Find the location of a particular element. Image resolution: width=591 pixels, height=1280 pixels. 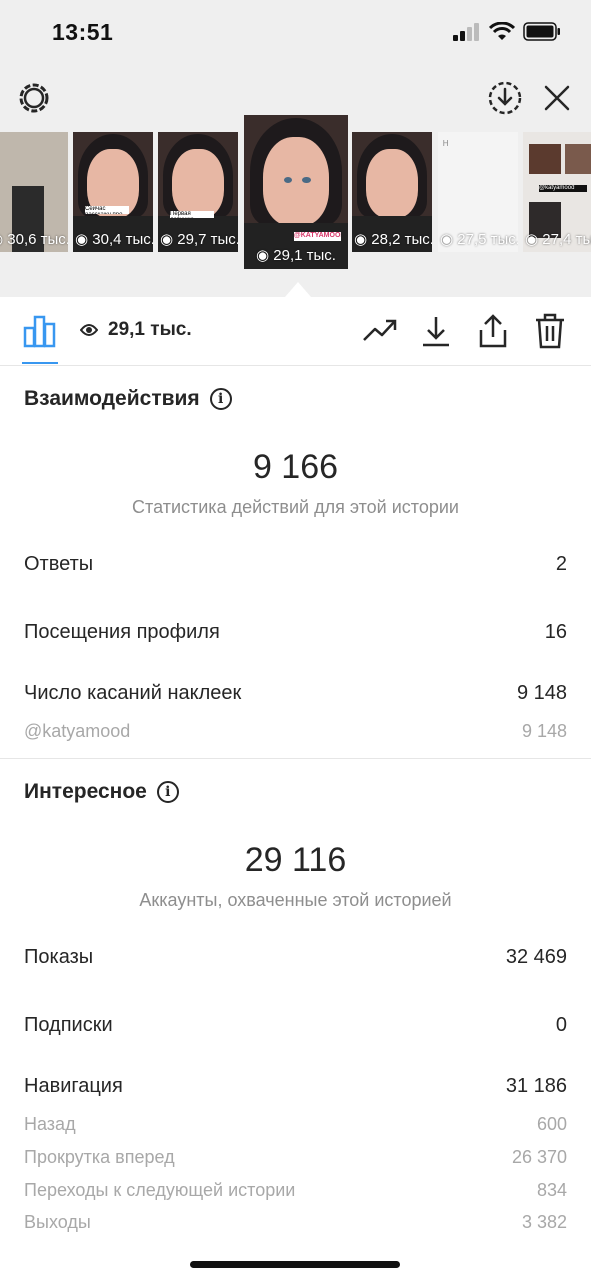

stat-value: 3 382 is located at coordinates (544, 1222).